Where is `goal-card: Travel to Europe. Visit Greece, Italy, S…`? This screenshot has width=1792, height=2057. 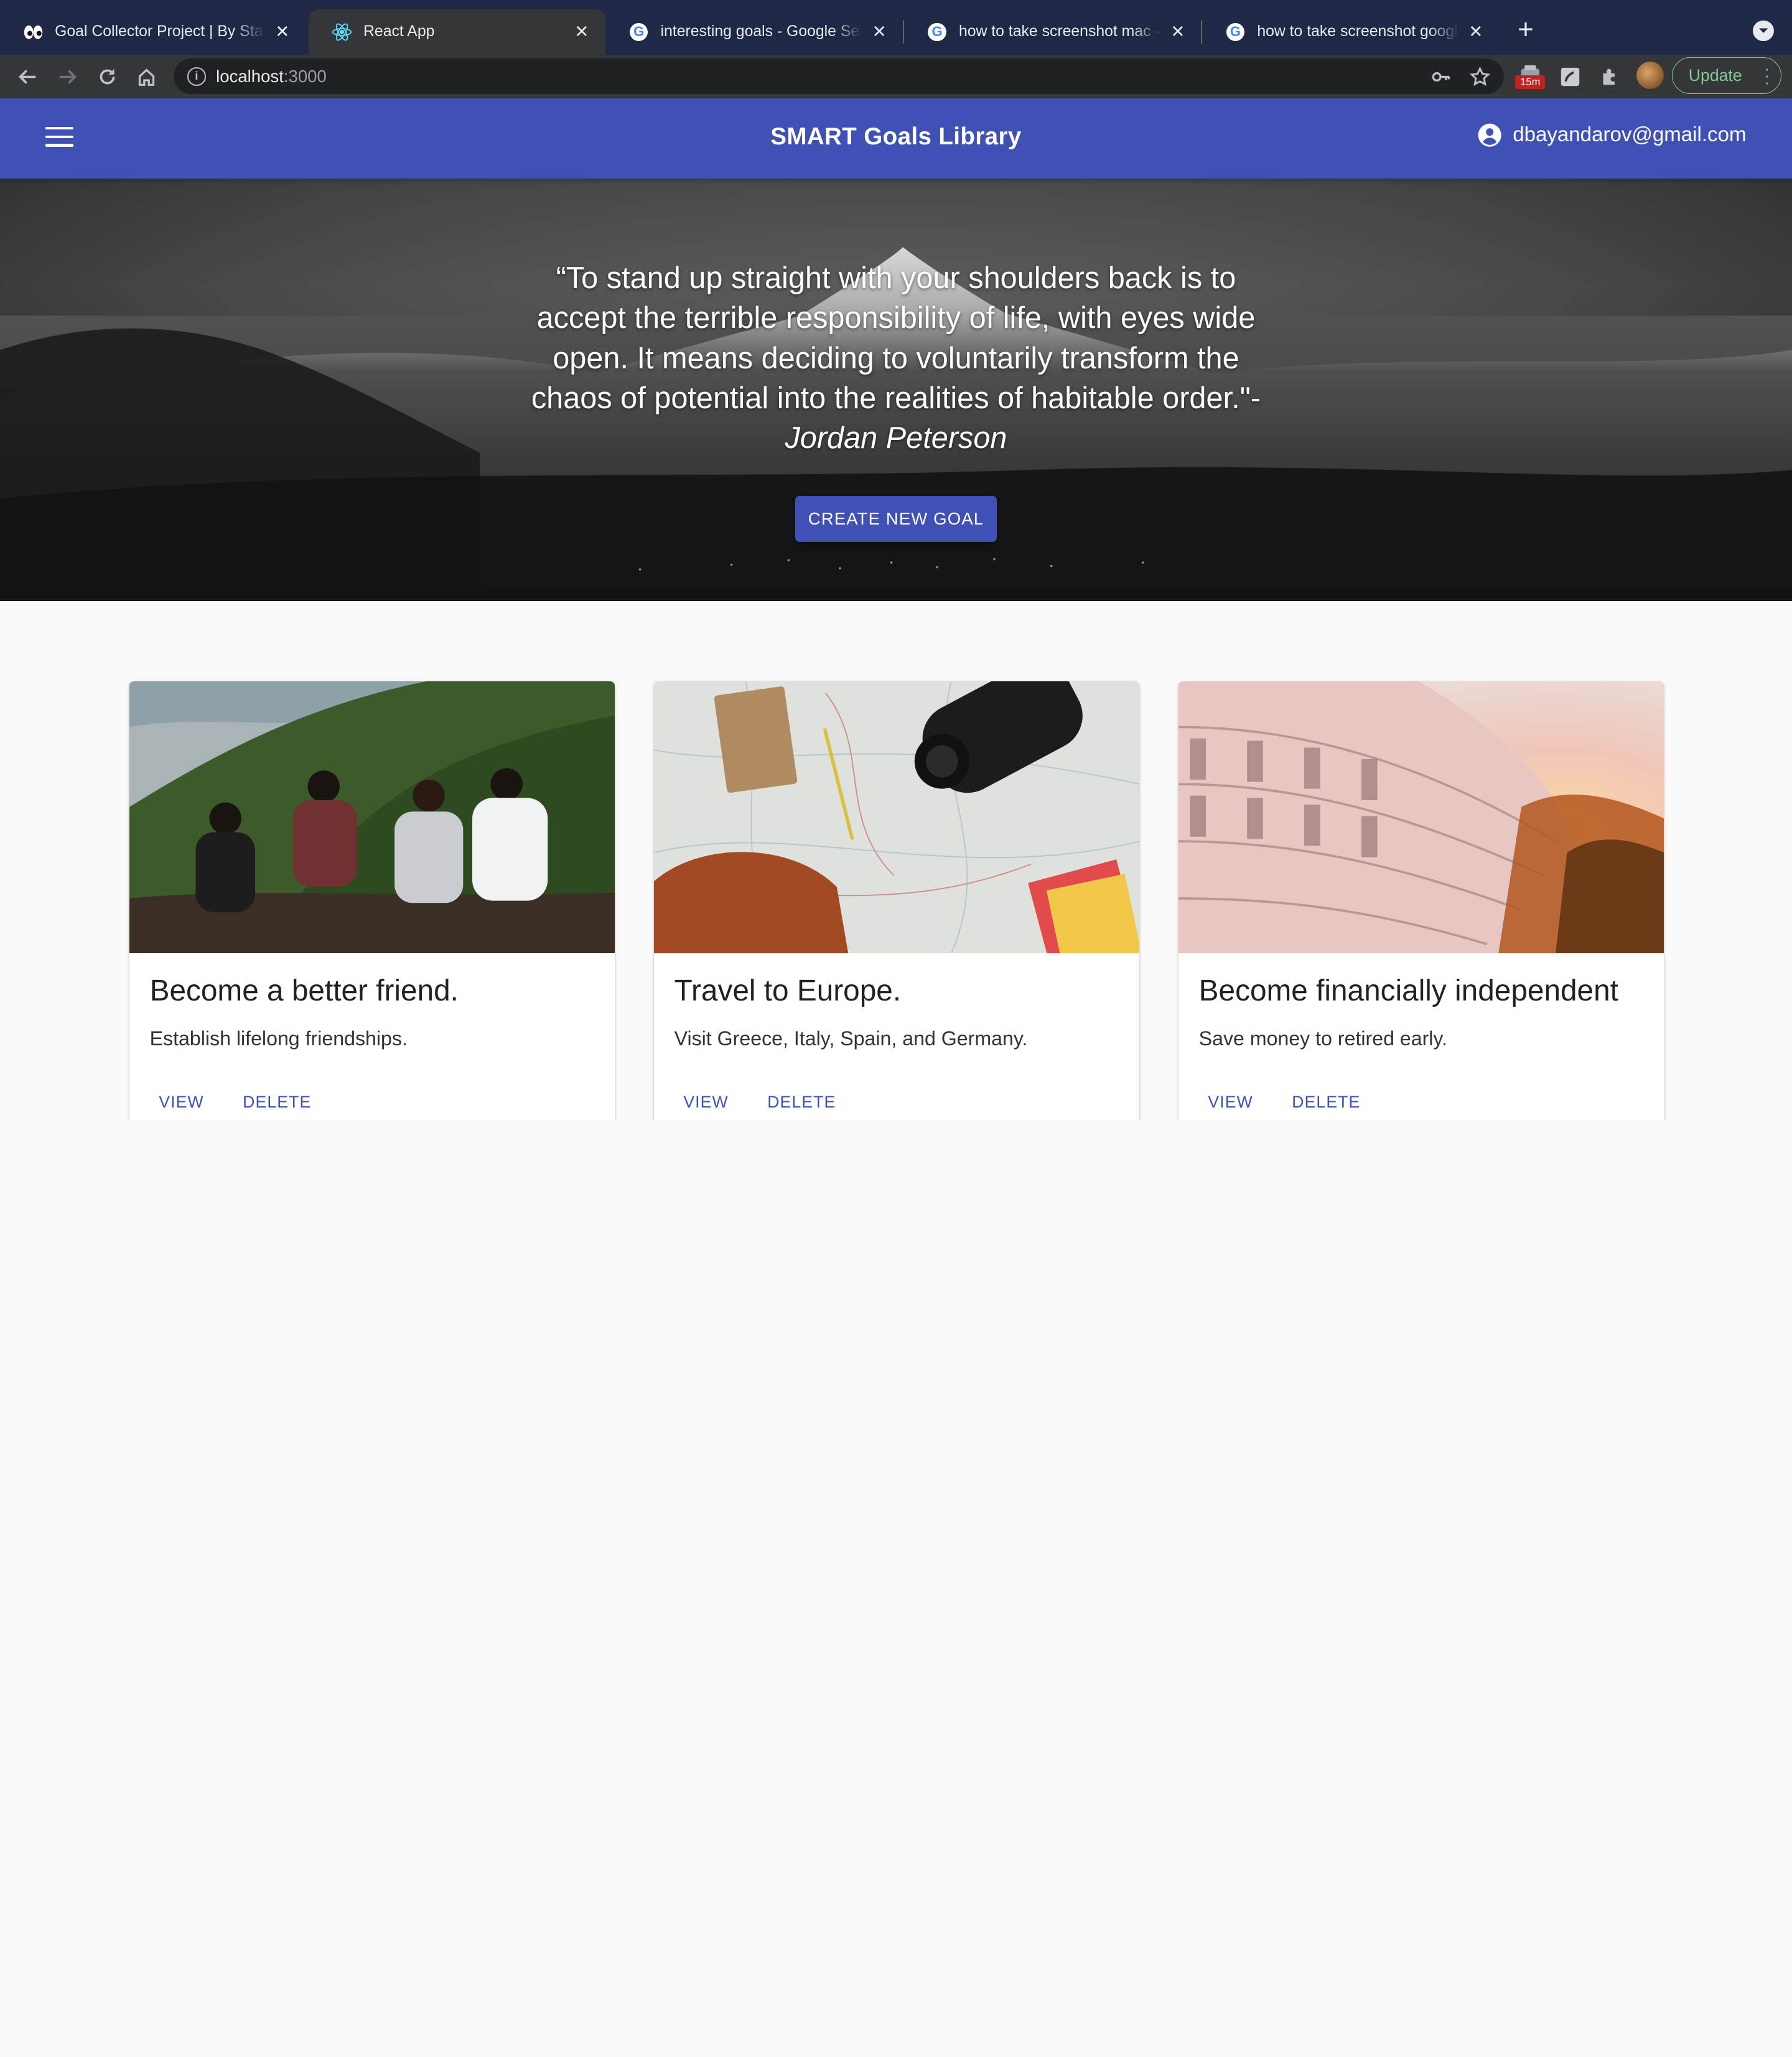
goal-card: Travel to Europe. Visit Greece, Italy, S… is located at coordinates (897, 900).